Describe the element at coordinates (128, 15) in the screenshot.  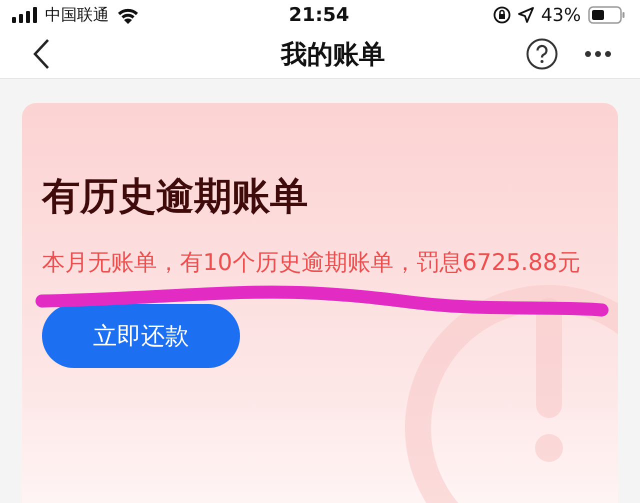
I see `wifi-icon` at that location.